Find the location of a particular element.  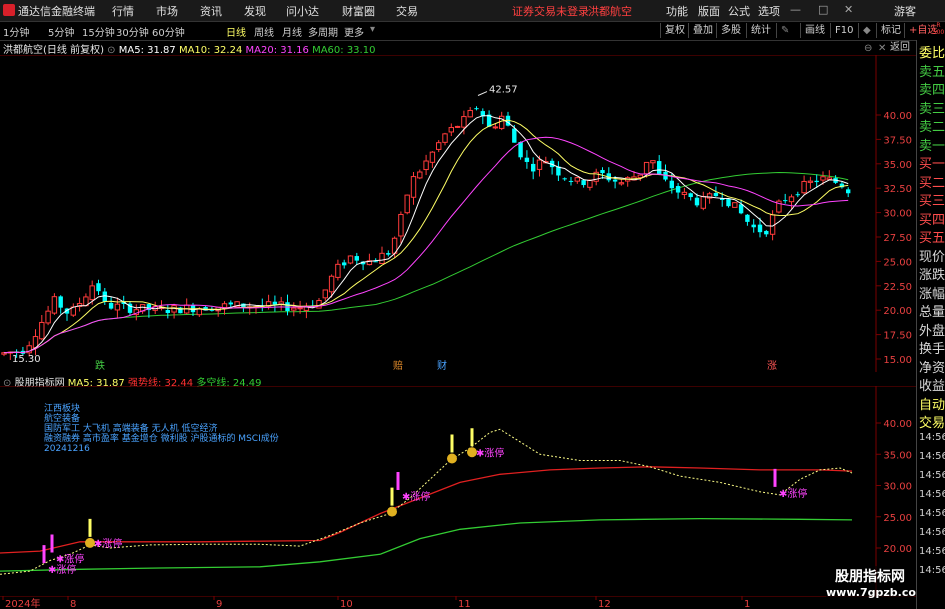

side-panel-item: 卖一 is located at coordinates (932, 146).